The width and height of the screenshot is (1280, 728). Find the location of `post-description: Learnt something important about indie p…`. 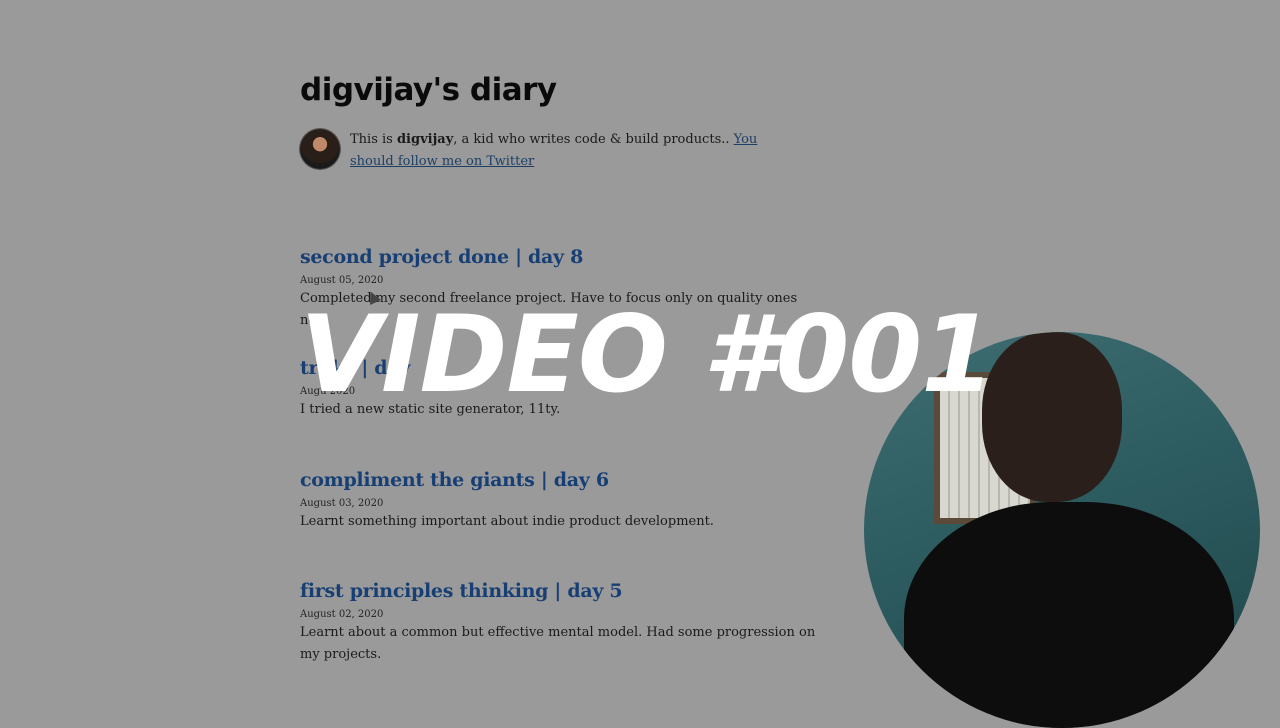

post-description: Learnt something important about indie p… is located at coordinates (507, 521).